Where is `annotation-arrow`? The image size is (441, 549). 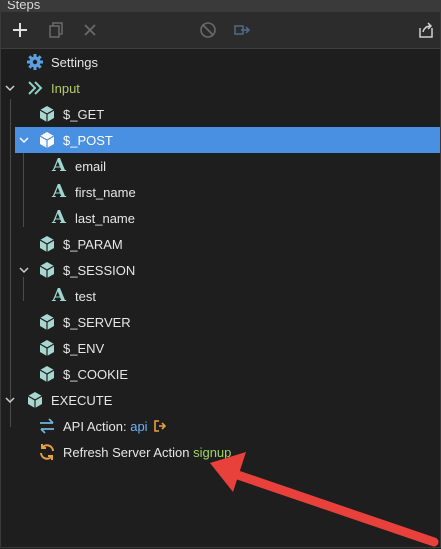 annotation-arrow is located at coordinates (324, 499).